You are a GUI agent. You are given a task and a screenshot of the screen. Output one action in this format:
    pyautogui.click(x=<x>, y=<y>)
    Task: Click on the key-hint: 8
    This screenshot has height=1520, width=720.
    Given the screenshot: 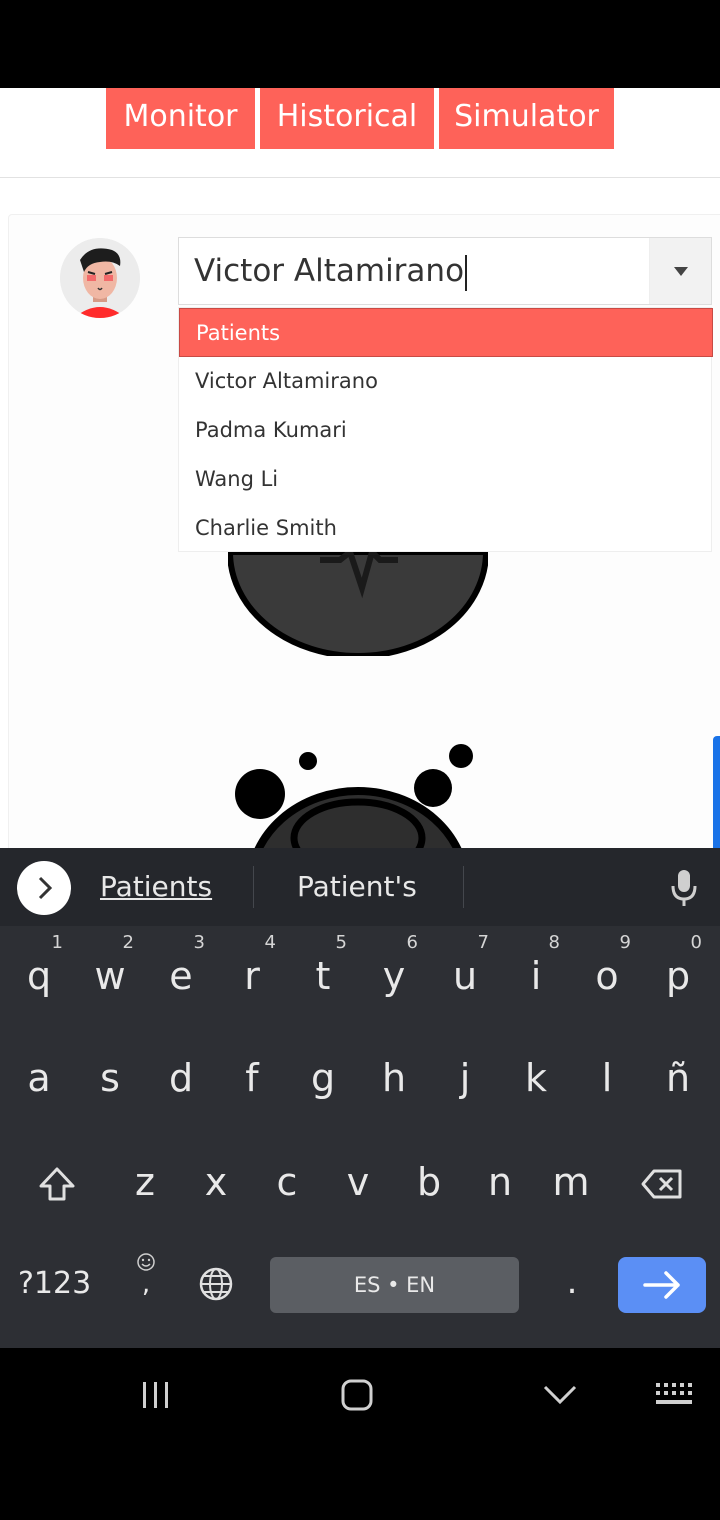 What is the action you would take?
    pyautogui.click(x=554, y=942)
    